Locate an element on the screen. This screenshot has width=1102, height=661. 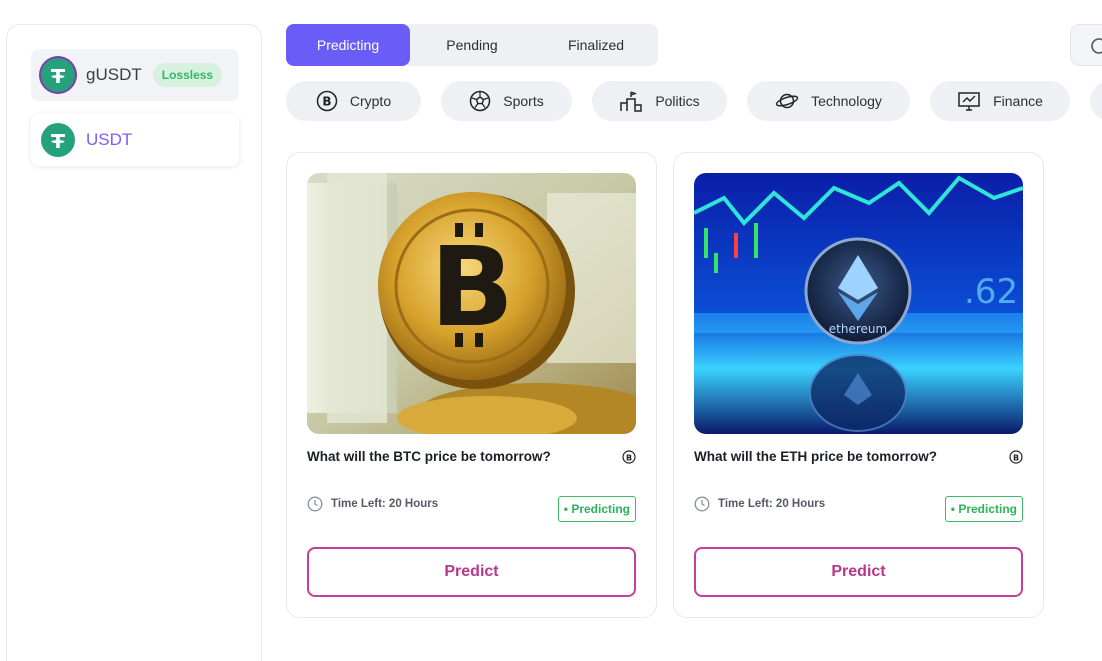
podium-icon is located at coordinates (631, 101).